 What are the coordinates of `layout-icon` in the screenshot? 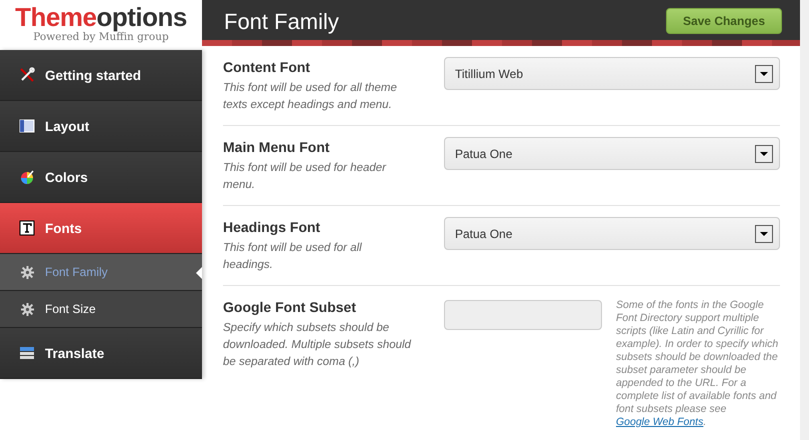 It's located at (27, 126).